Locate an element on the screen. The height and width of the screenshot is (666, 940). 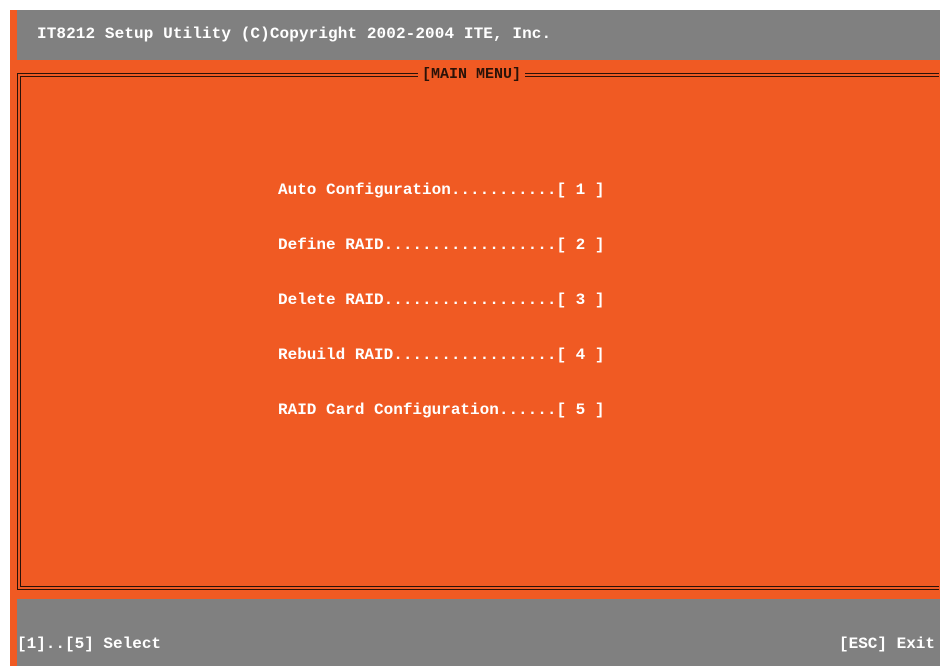
status-bar: [1]..[5] Select [ESC] Exit is located at coordinates (478, 632).